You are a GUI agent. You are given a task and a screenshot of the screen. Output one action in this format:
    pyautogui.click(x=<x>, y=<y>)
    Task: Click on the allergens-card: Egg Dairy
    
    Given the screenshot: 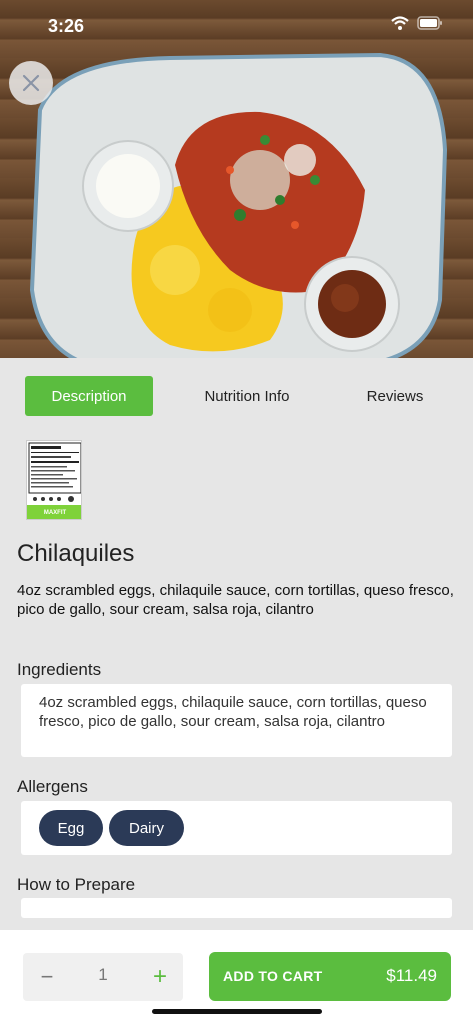 What is the action you would take?
    pyautogui.click(x=236, y=828)
    